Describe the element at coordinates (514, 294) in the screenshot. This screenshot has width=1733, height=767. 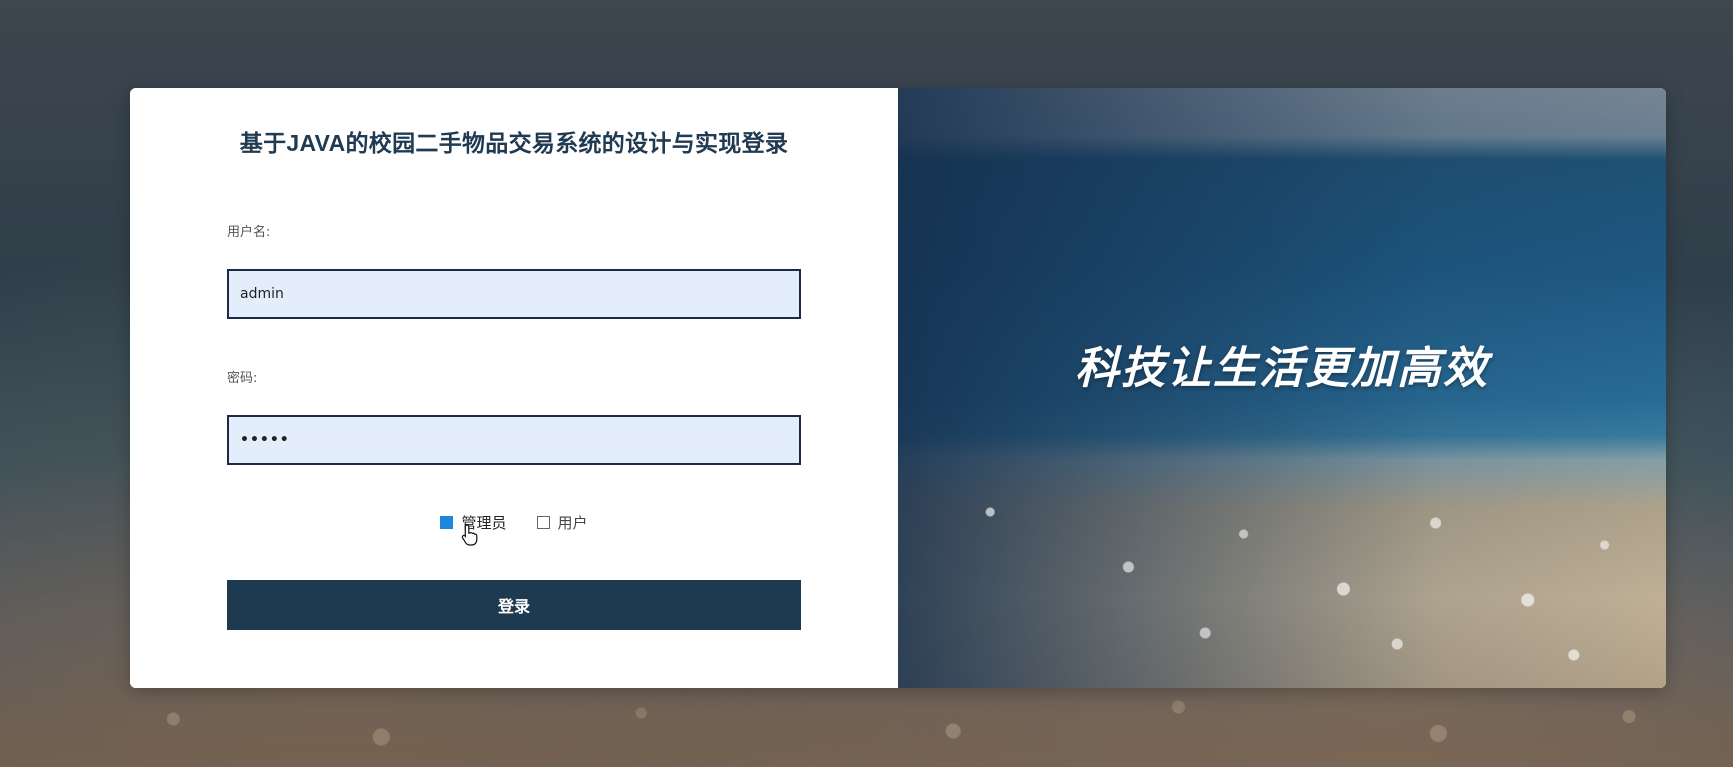
I see `username-input: admin` at that location.